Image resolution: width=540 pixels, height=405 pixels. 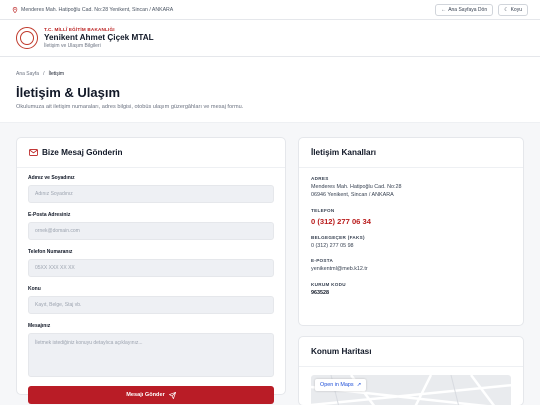 What do you see at coordinates (411, 390) in the screenshot?
I see `map-embed: Open in Maps ↗` at bounding box center [411, 390].